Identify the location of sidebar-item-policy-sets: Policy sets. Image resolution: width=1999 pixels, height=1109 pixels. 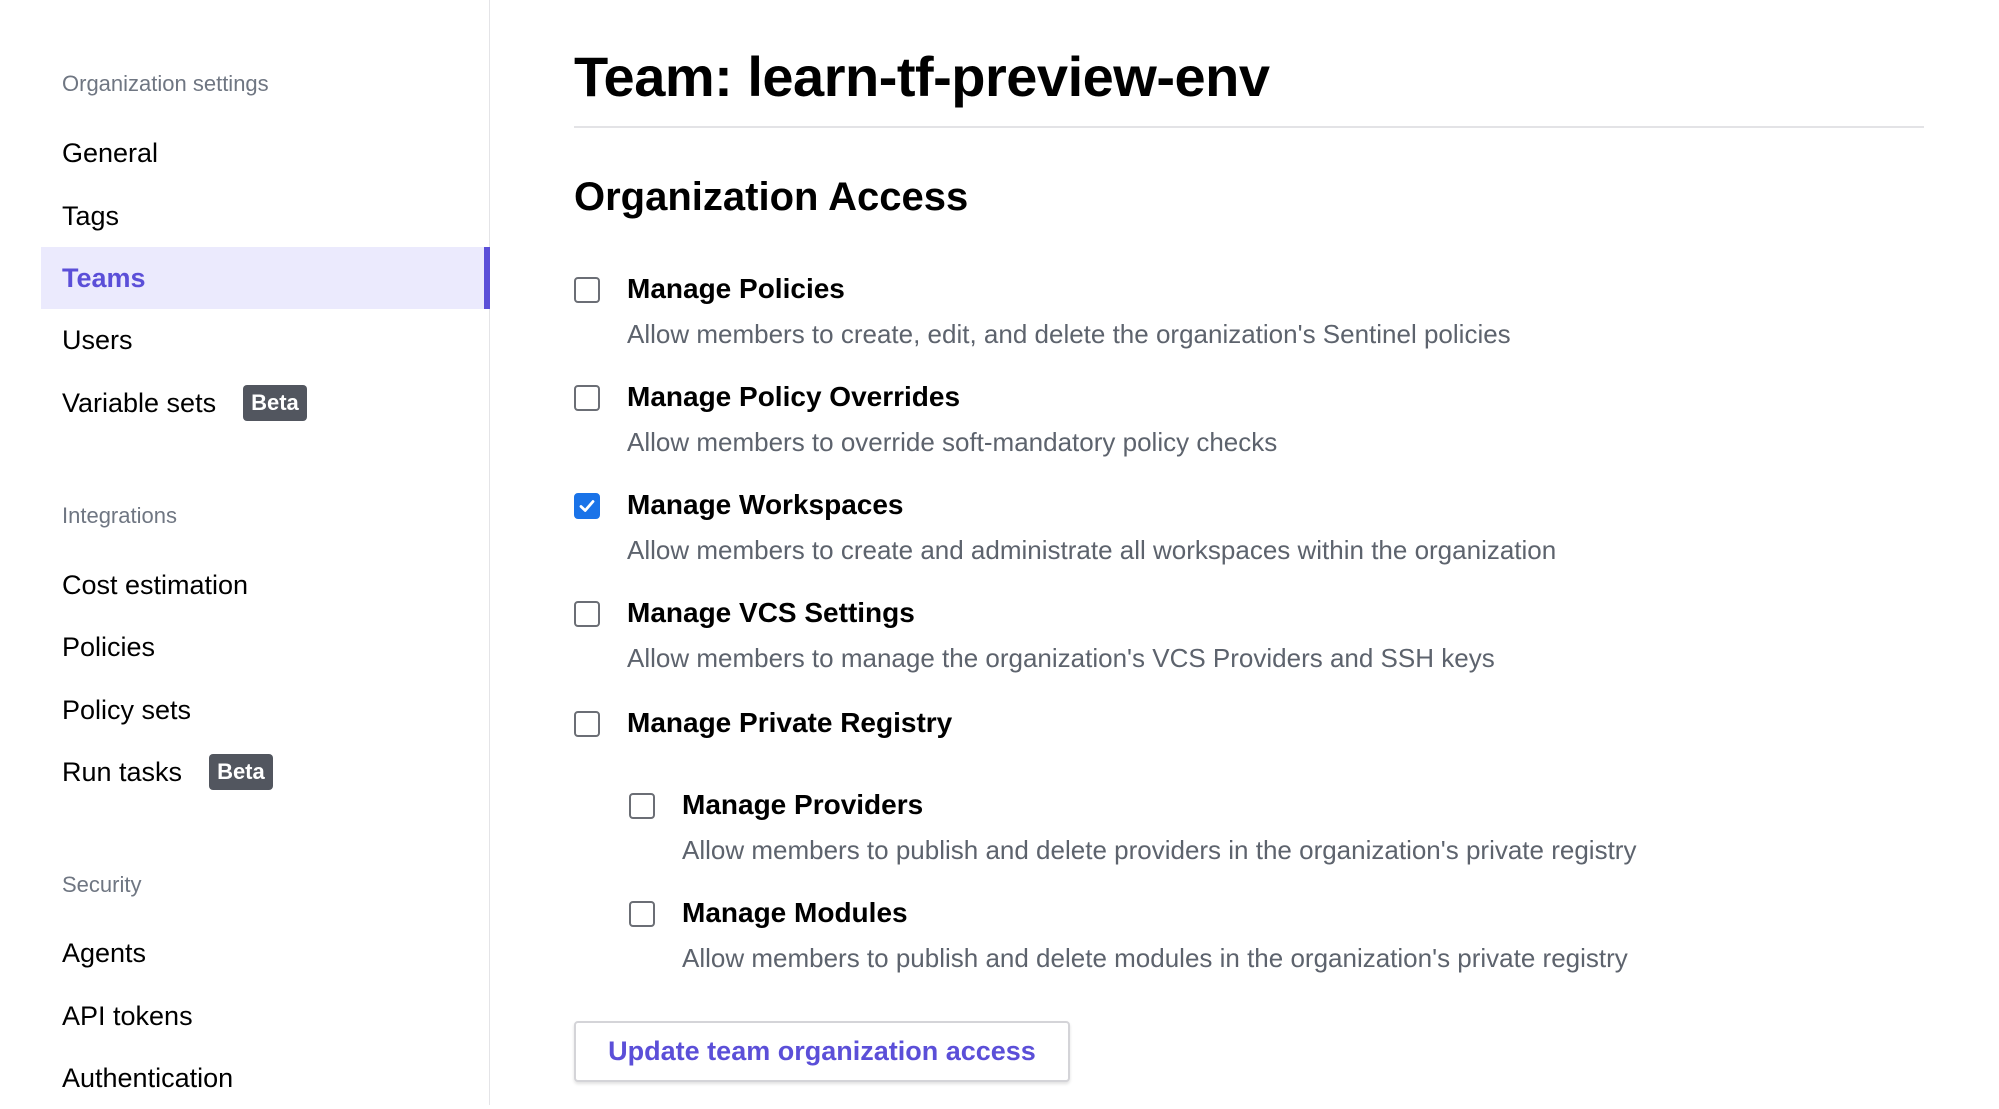
(265, 710).